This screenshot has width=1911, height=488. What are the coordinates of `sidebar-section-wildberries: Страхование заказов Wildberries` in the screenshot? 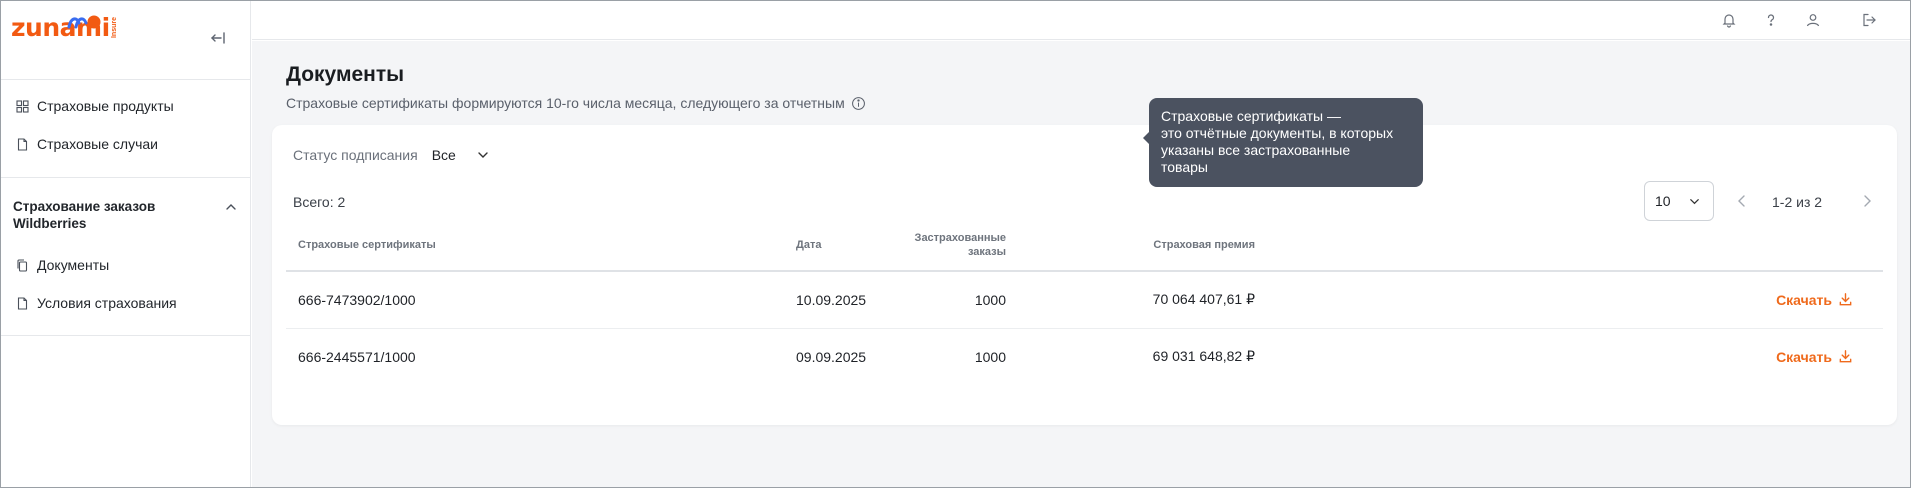 It's located at (125, 215).